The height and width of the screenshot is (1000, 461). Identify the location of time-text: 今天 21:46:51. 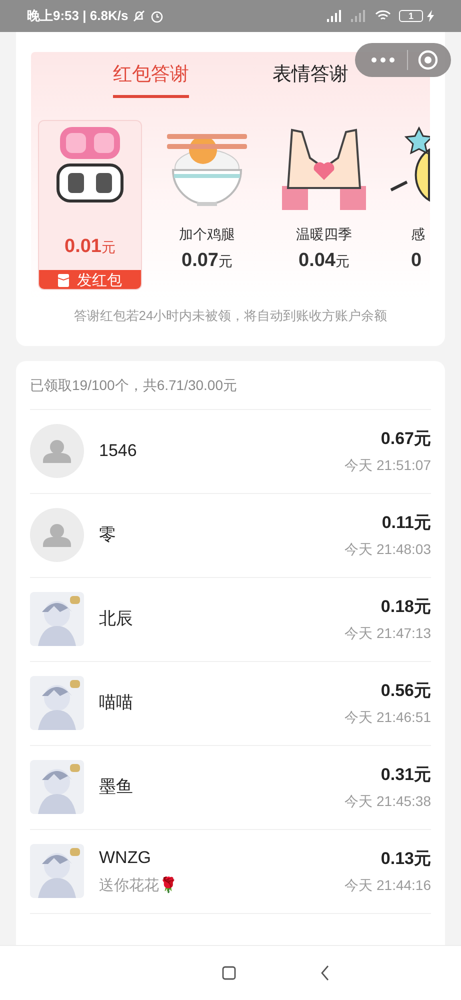
(387, 717).